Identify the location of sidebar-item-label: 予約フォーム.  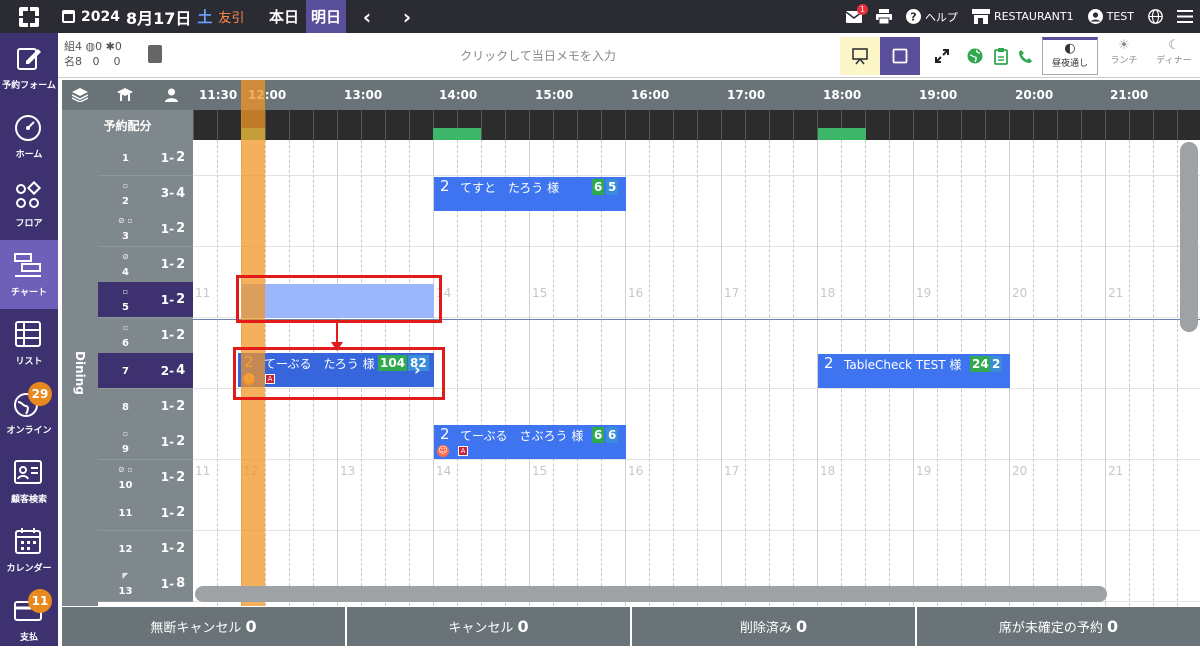
(29, 86).